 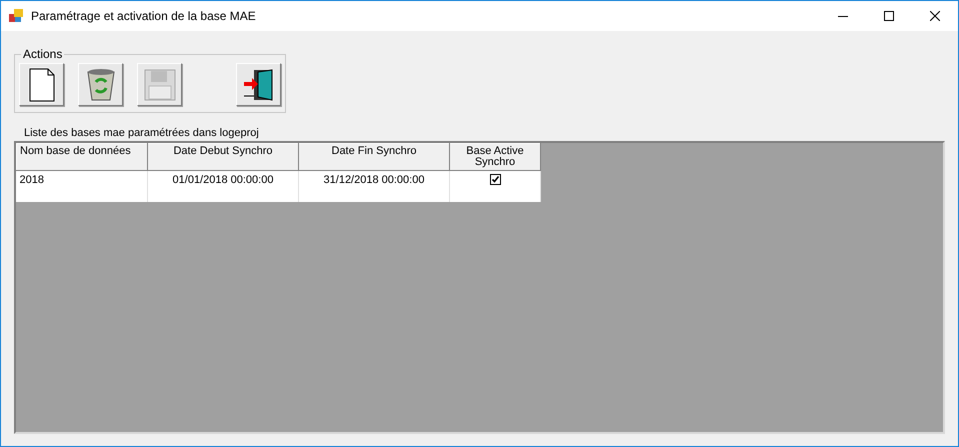 I want to click on checkbox, so click(x=495, y=179).